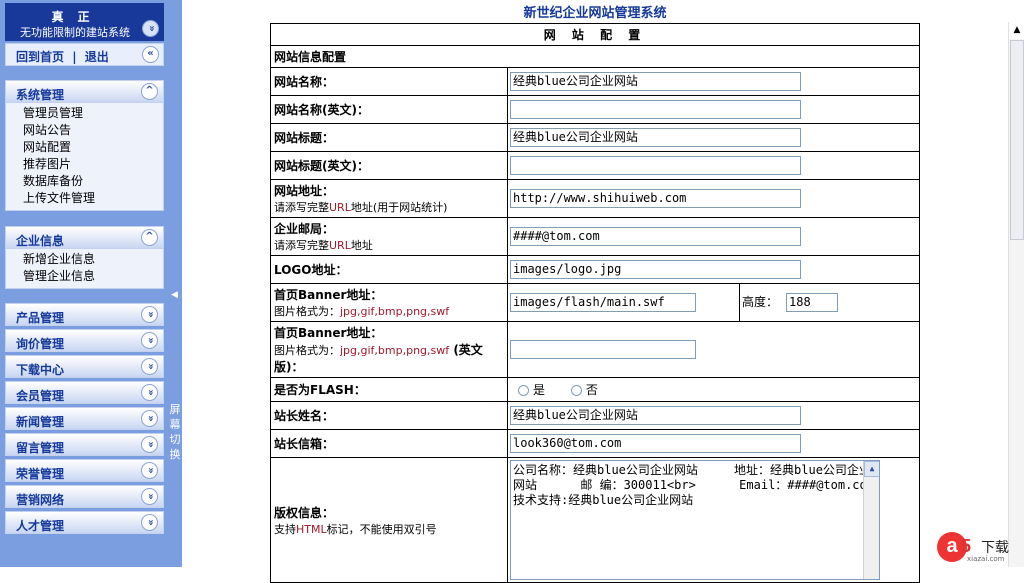  What do you see at coordinates (760, 302) in the screenshot?
I see `banner-height-label: 高度：` at bounding box center [760, 302].